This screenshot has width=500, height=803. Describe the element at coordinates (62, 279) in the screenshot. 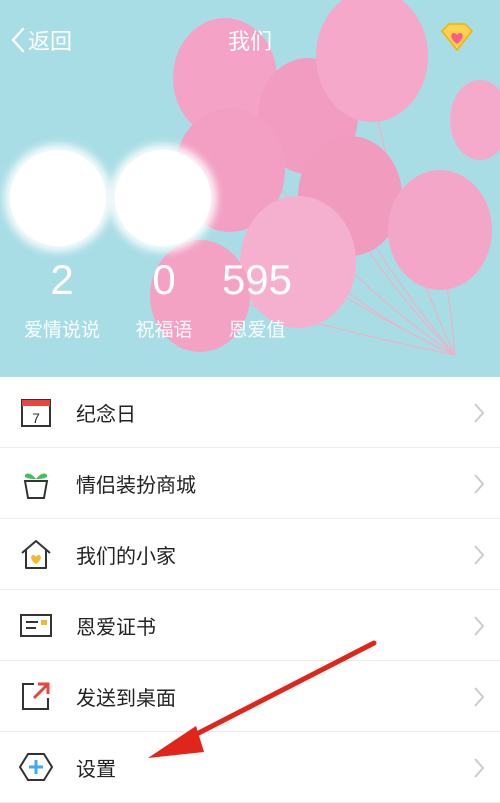

I see `stat-value: 2` at that location.